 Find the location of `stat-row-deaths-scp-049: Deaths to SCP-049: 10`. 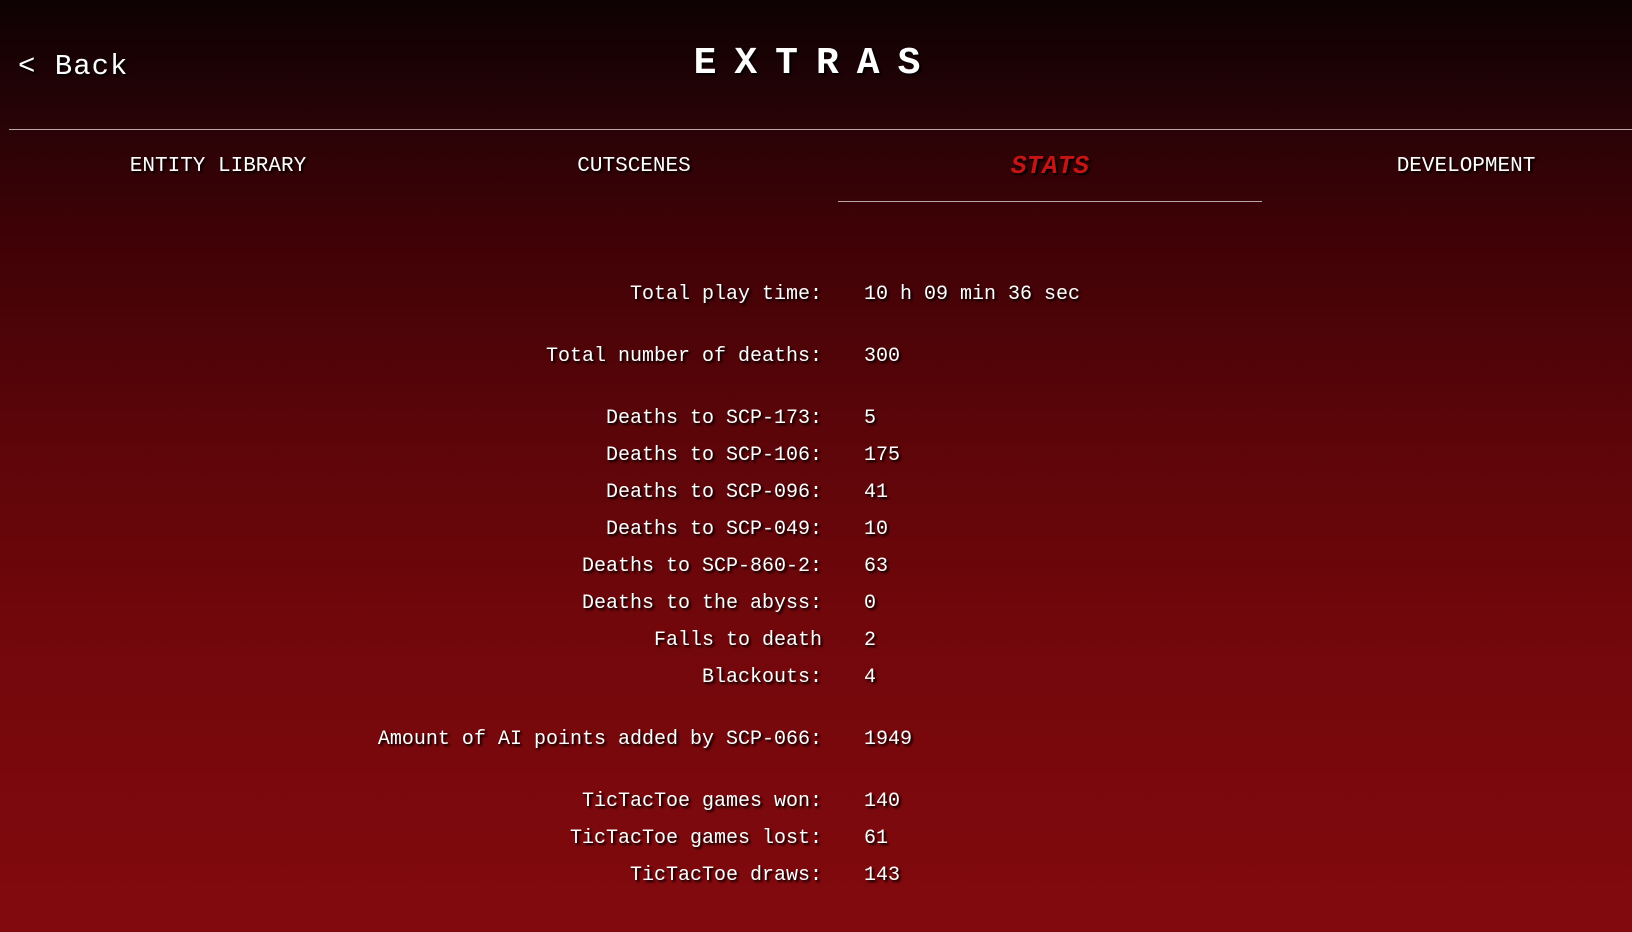

stat-row-deaths-scp-049: Deaths to SCP-049: 10 is located at coordinates (816, 533).